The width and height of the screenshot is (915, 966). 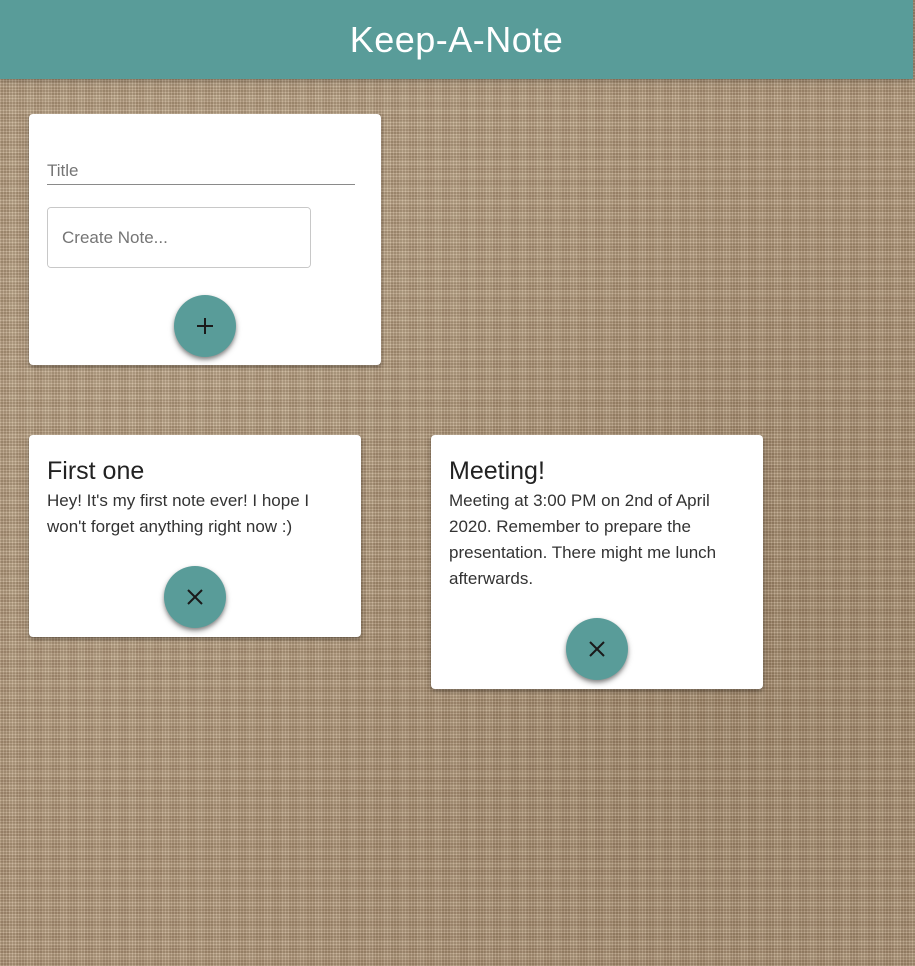 I want to click on note-content-input, so click(x=179, y=237).